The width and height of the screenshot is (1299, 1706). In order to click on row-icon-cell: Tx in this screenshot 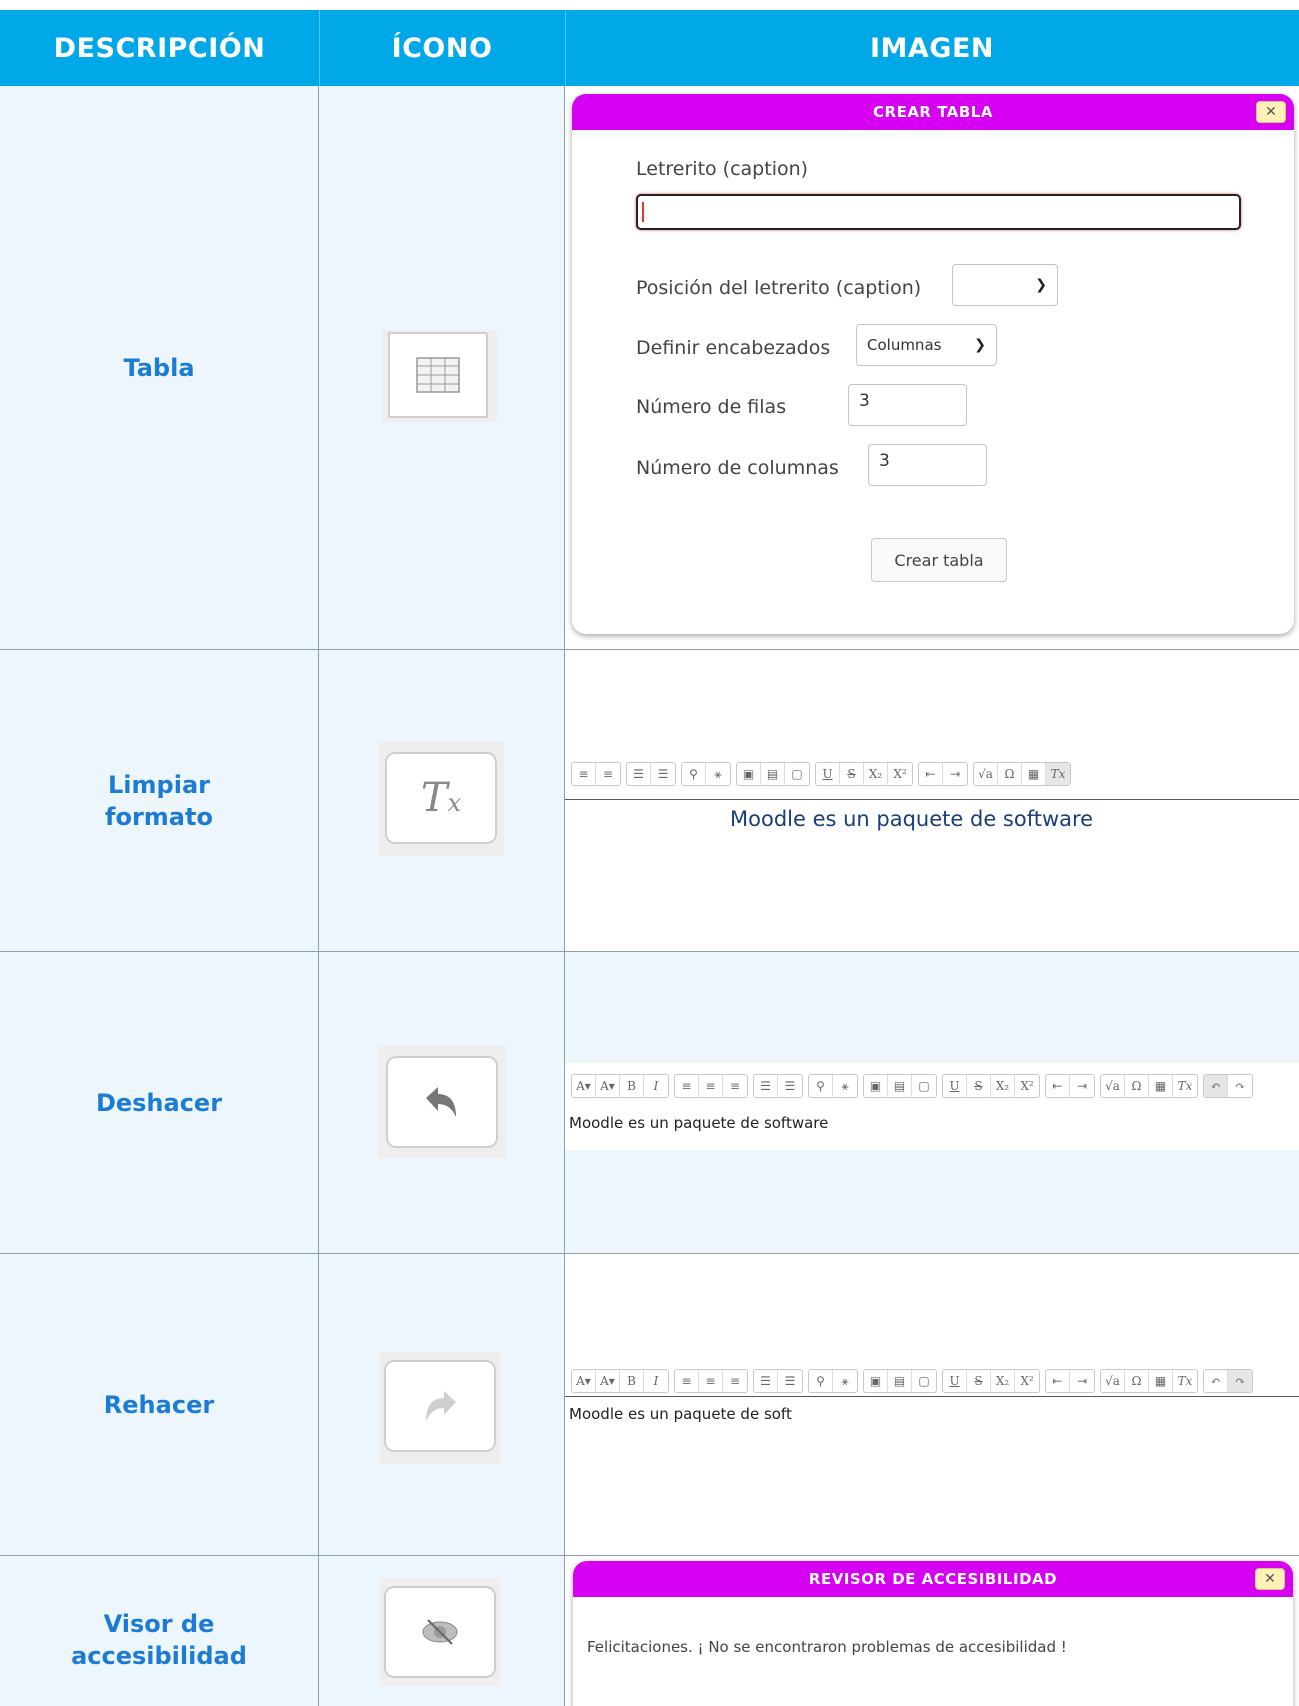, I will do `click(442, 800)`.